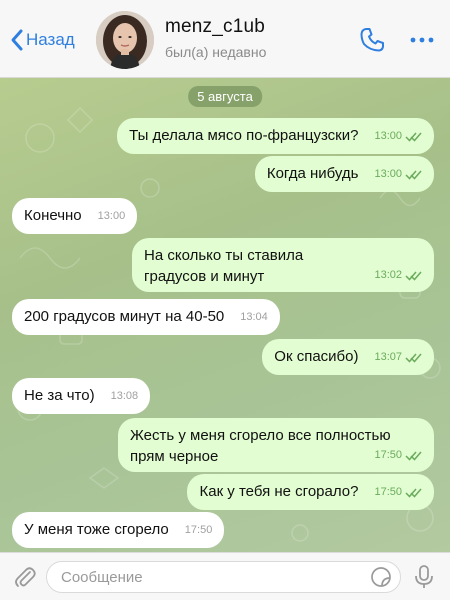  What do you see at coordinates (25, 577) in the screenshot?
I see `paperclip-icon` at bounding box center [25, 577].